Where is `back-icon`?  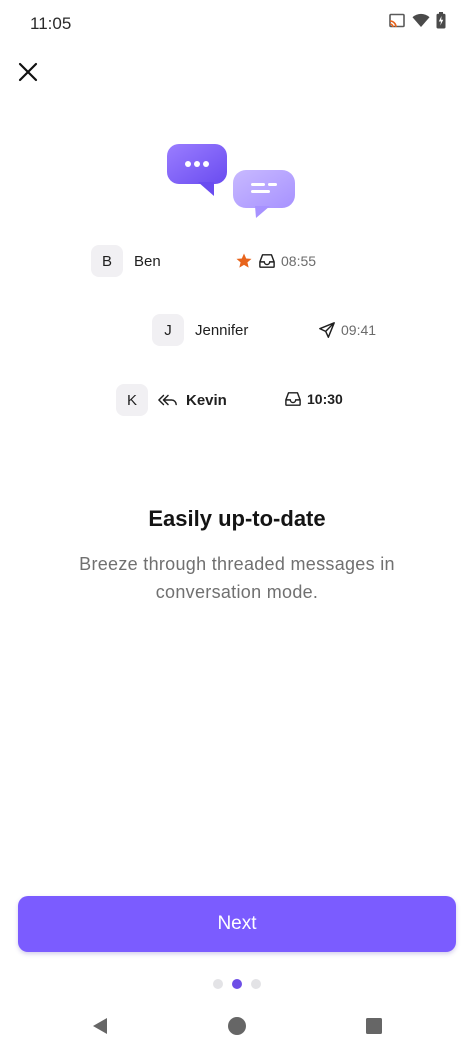 back-icon is located at coordinates (100, 1026).